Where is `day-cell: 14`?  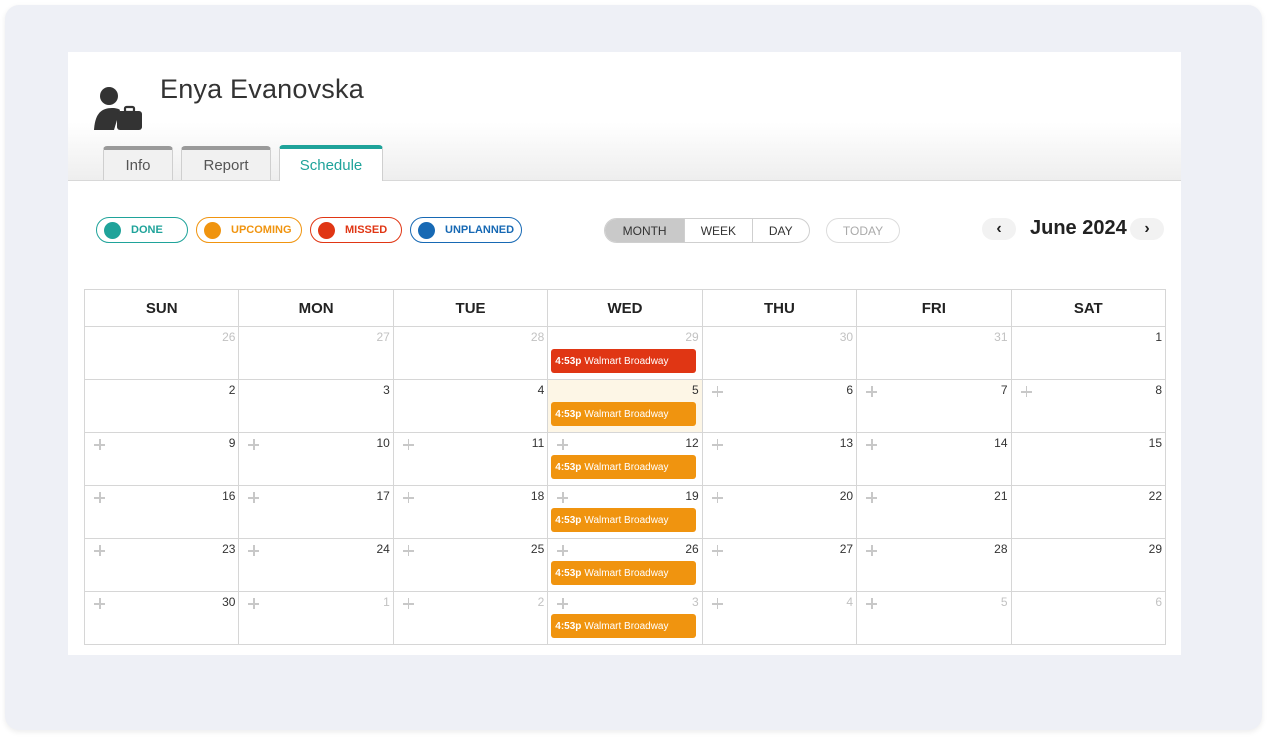 day-cell: 14 is located at coordinates (934, 459).